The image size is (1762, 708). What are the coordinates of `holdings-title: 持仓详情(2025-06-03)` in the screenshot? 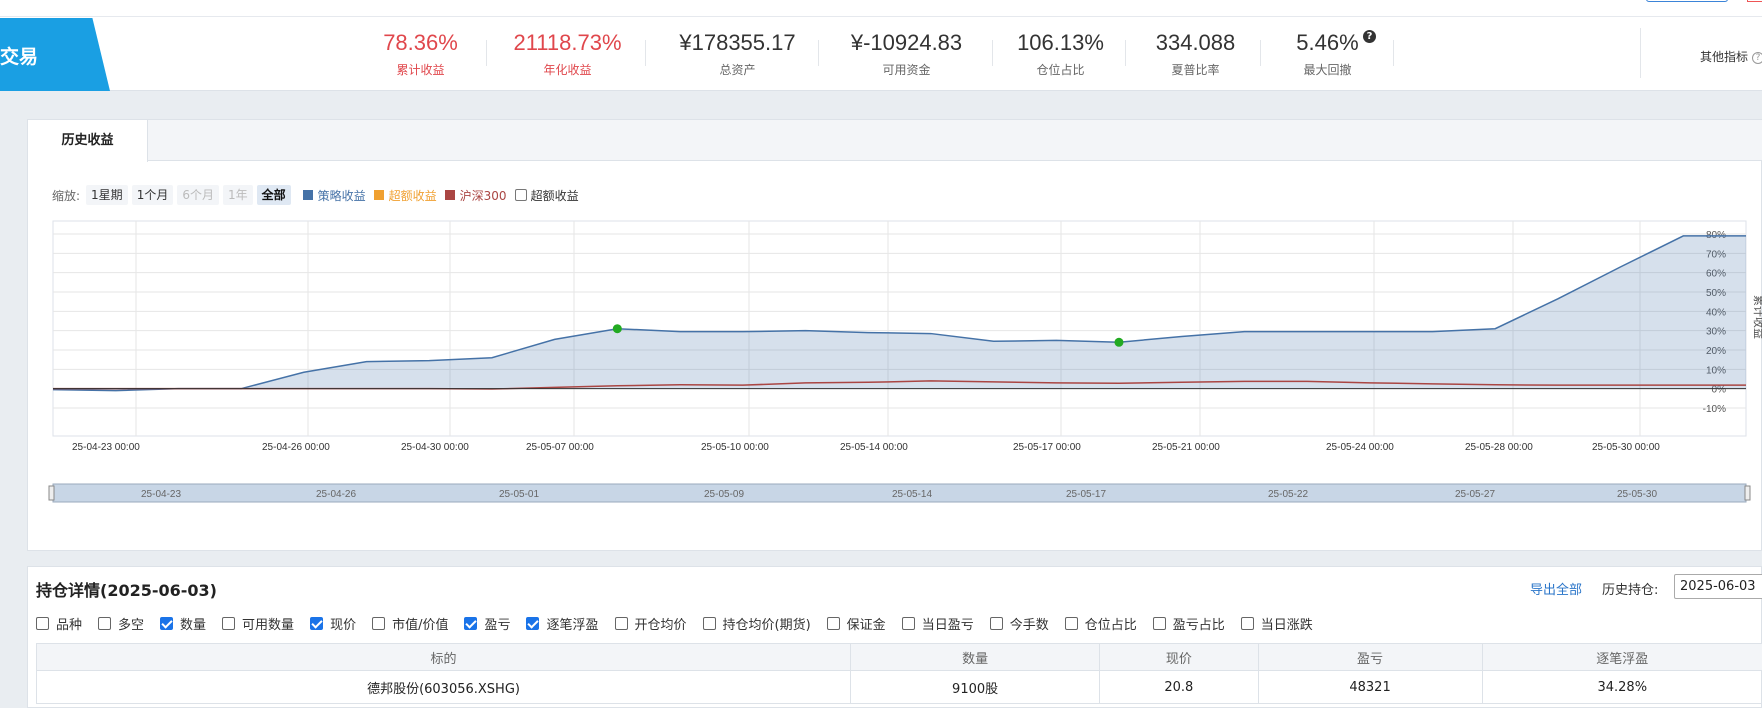 It's located at (126, 590).